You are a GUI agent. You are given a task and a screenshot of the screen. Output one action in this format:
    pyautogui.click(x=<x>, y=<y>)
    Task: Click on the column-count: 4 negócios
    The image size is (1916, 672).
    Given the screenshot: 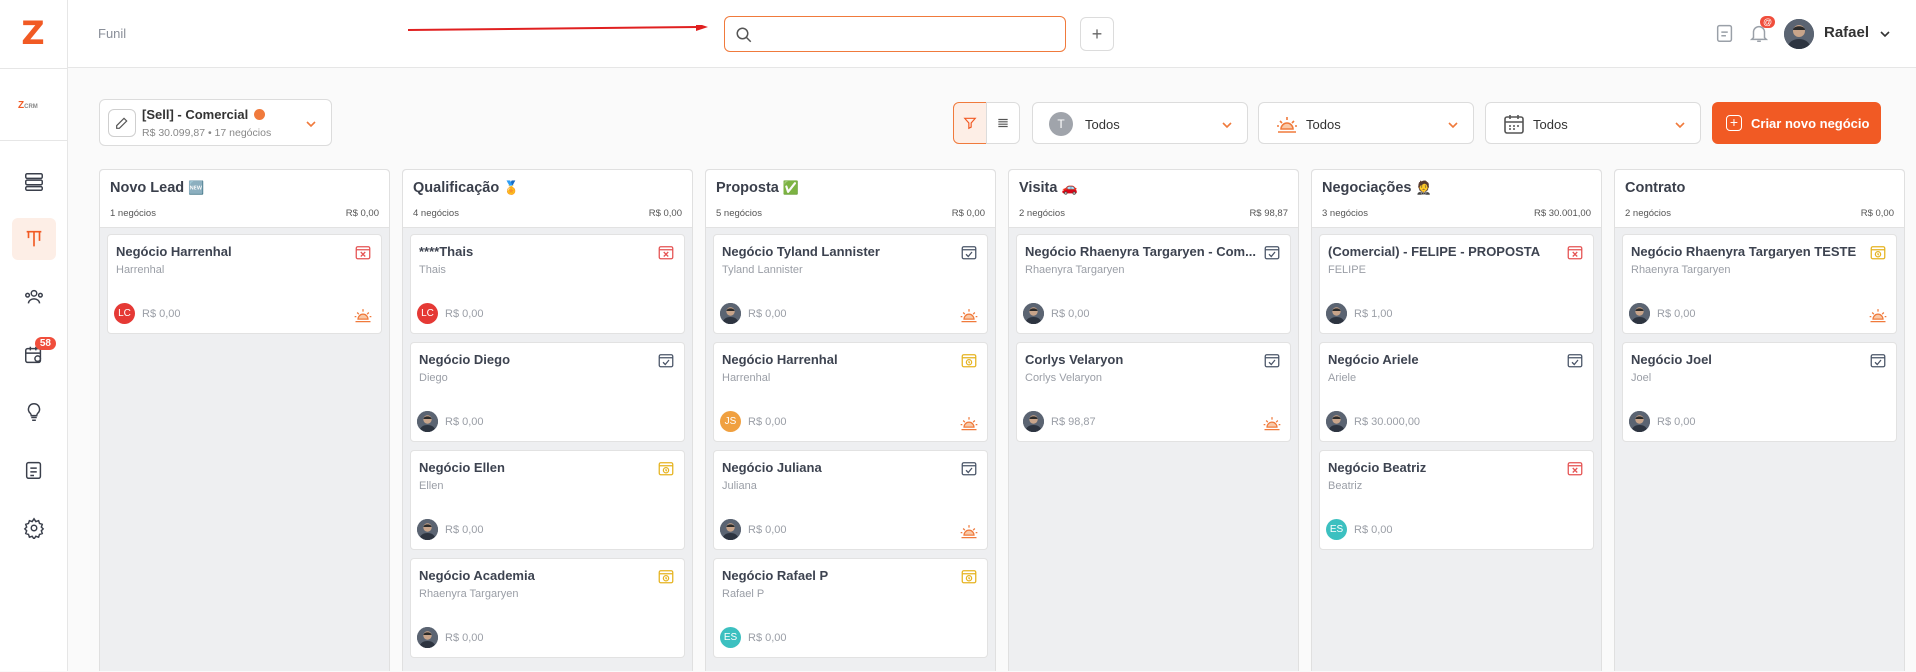 What is the action you would take?
    pyautogui.click(x=436, y=213)
    